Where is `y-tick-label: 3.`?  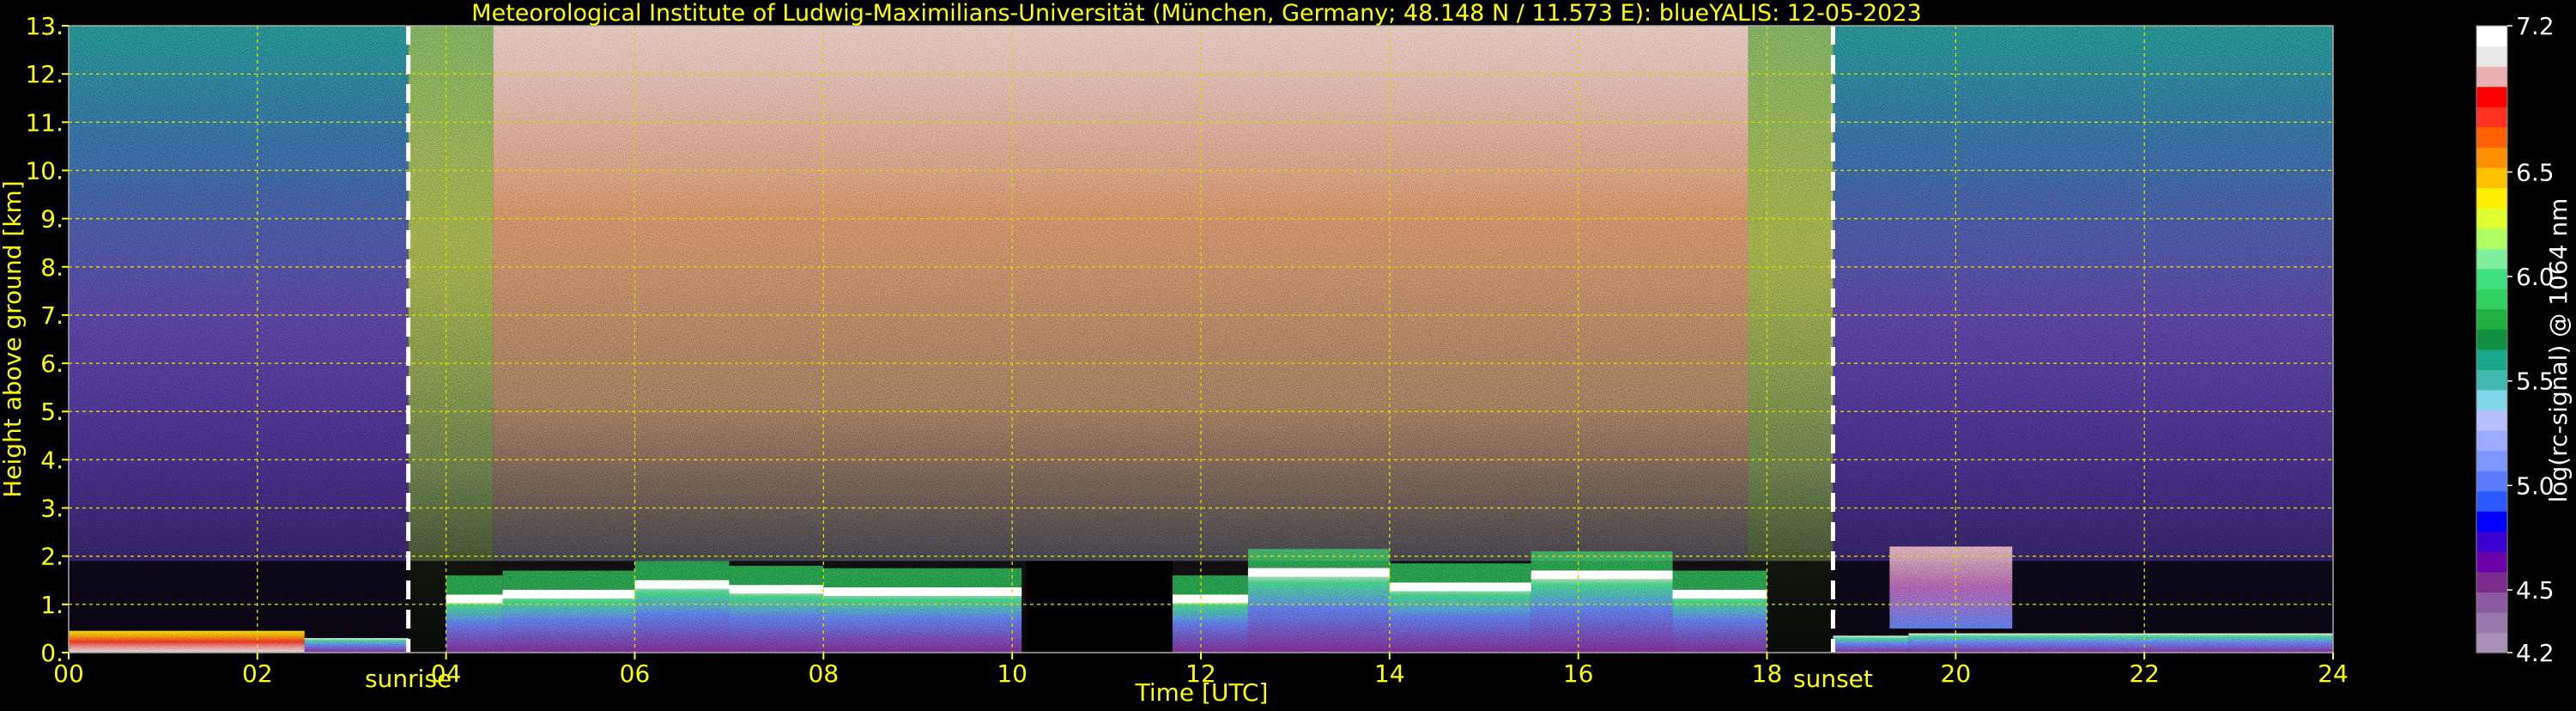
y-tick-label: 3. is located at coordinates (52, 509).